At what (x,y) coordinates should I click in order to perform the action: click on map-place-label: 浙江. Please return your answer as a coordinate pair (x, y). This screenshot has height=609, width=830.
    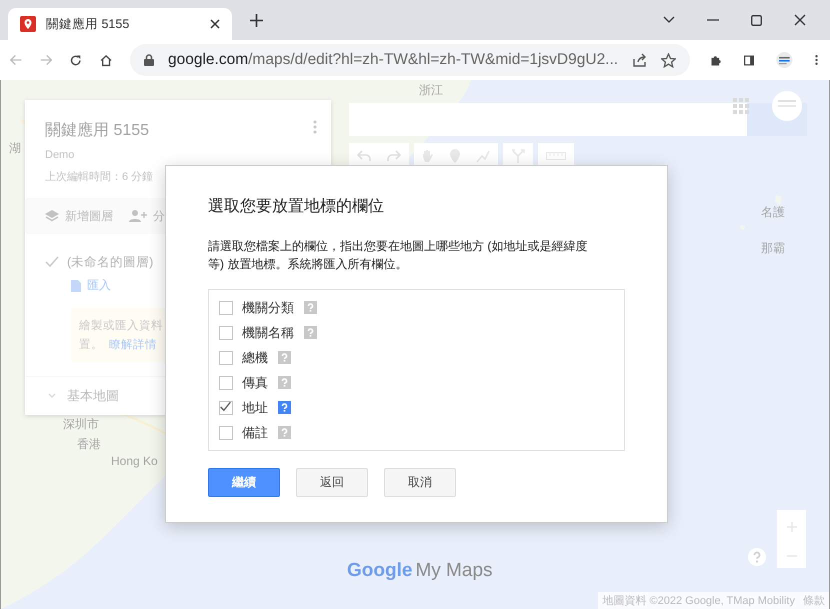
    Looking at the image, I should click on (431, 90).